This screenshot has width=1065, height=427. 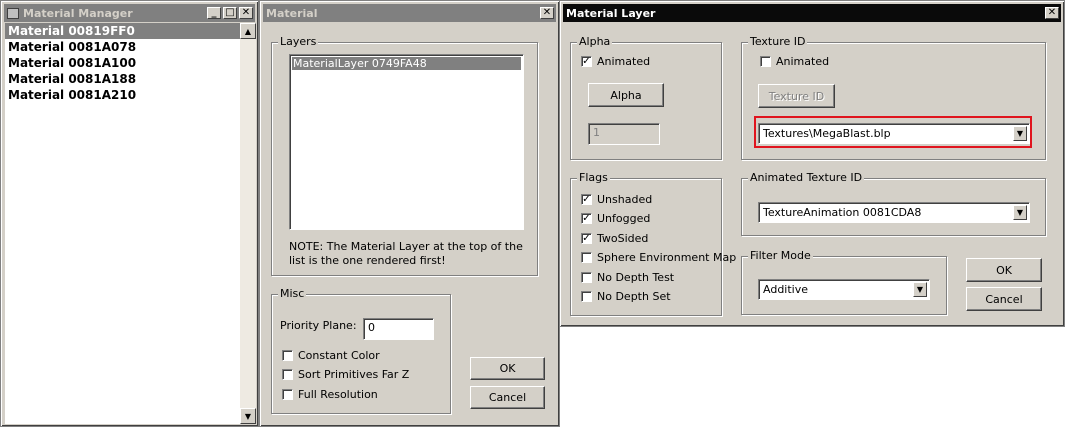 I want to click on alpha-group: Alpha ✓ Animated Alpha 1, so click(x=646, y=97).